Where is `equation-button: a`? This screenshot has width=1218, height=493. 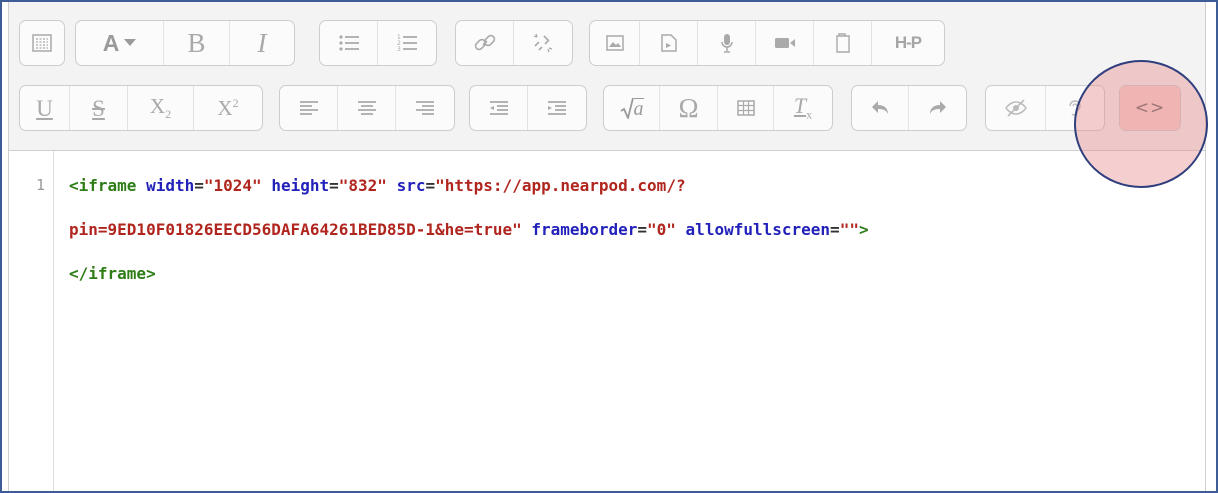 equation-button: a is located at coordinates (632, 108).